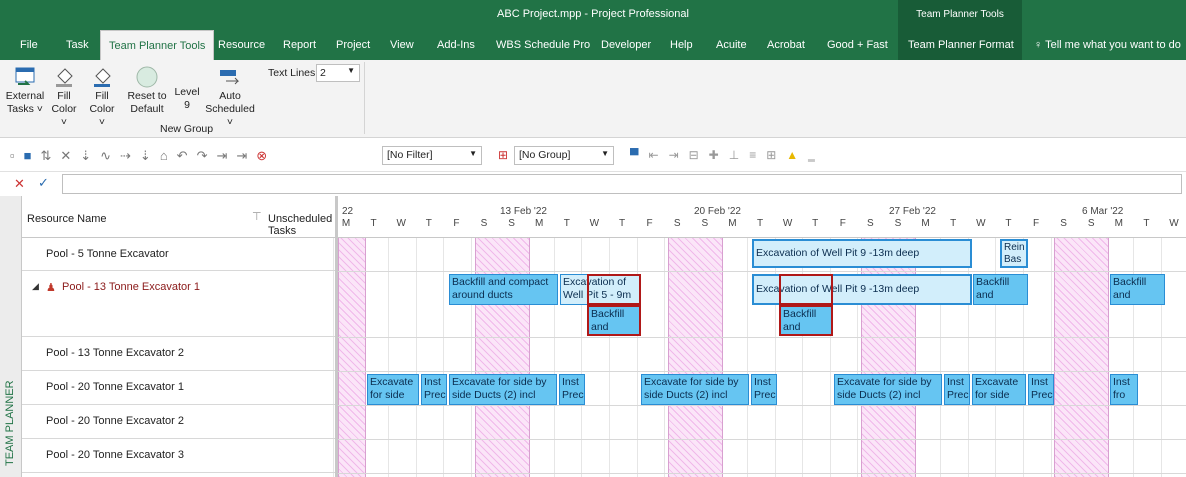 This screenshot has height=477, width=1186. I want to click on tab-team-planner-format: Team Planner Format, so click(961, 45).